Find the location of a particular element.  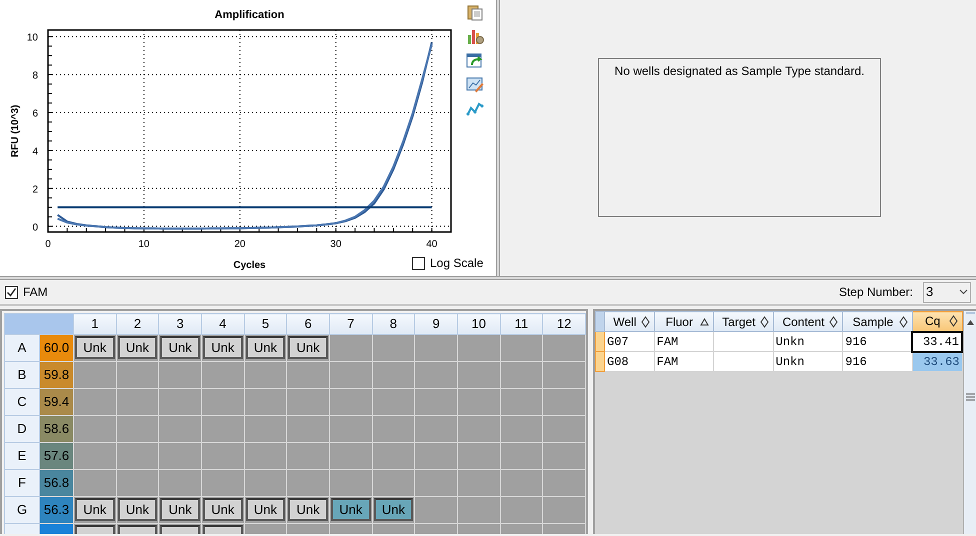

clipboard-icon is located at coordinates (475, 12).